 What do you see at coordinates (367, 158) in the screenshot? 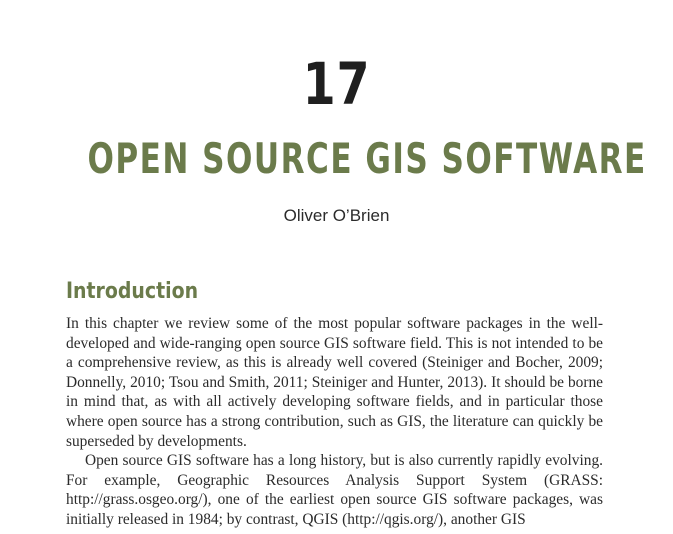
I see `chapter-title: OPEN SOURCE GIS SOFTWARE` at bounding box center [367, 158].